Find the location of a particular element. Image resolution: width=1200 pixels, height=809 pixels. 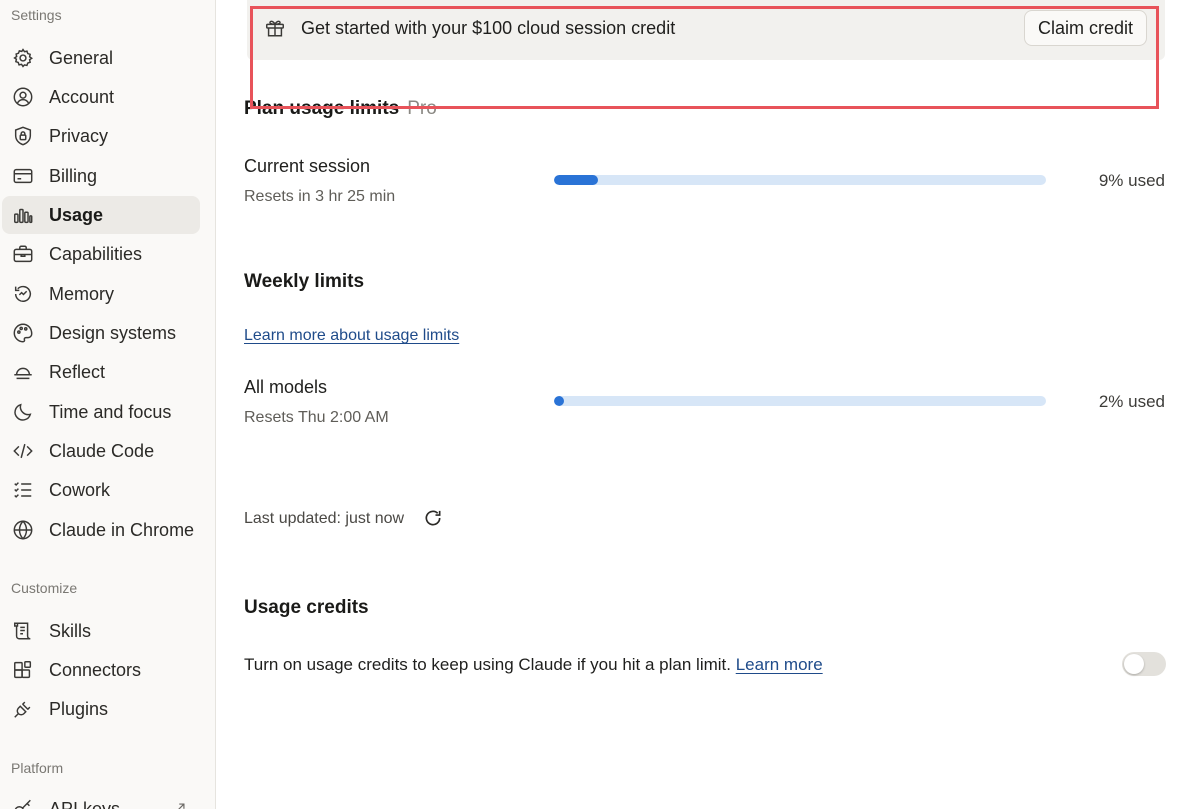

last-updated-text: Last updated: just now is located at coordinates (324, 518).